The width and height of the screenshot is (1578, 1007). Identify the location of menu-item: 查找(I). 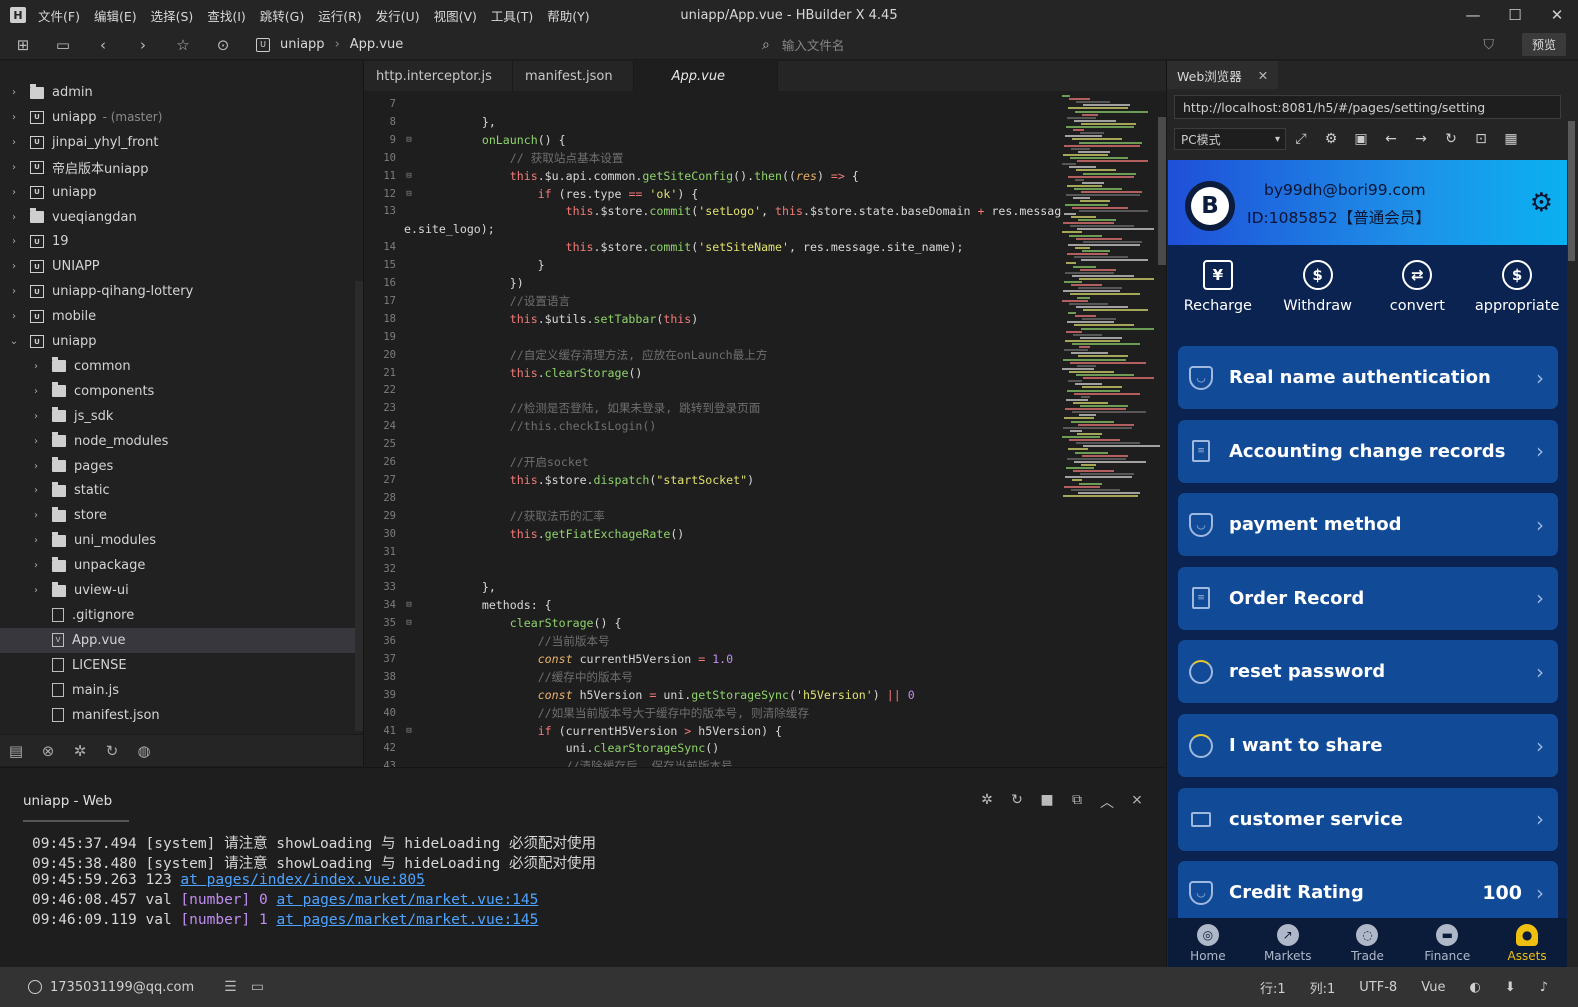
(226, 16).